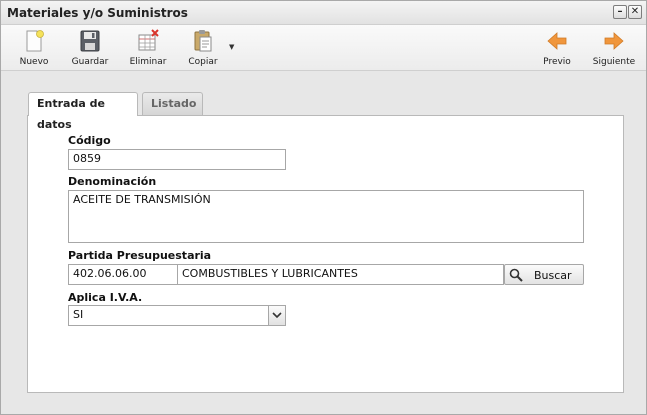  I want to click on tab-data-entry: Entrada de datos, so click(83, 111).